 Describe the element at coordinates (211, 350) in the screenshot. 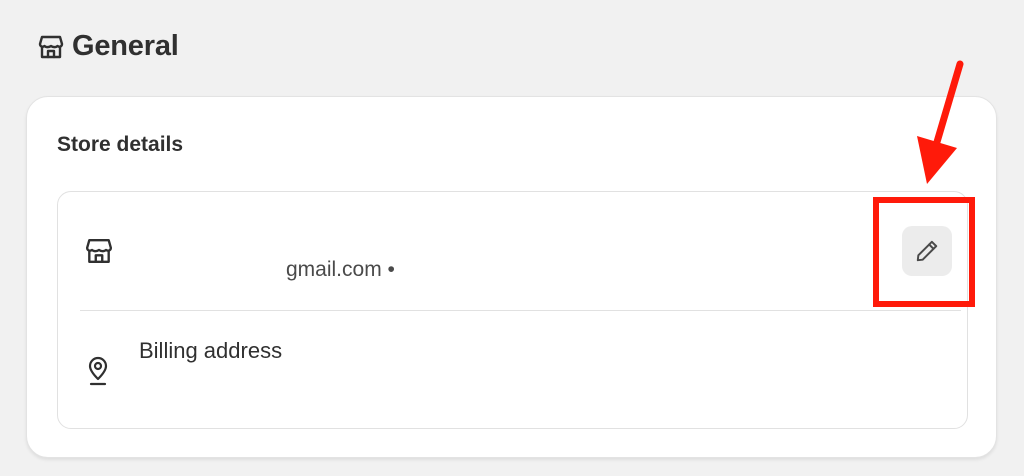

I see `billing-address-label: Billing address` at that location.